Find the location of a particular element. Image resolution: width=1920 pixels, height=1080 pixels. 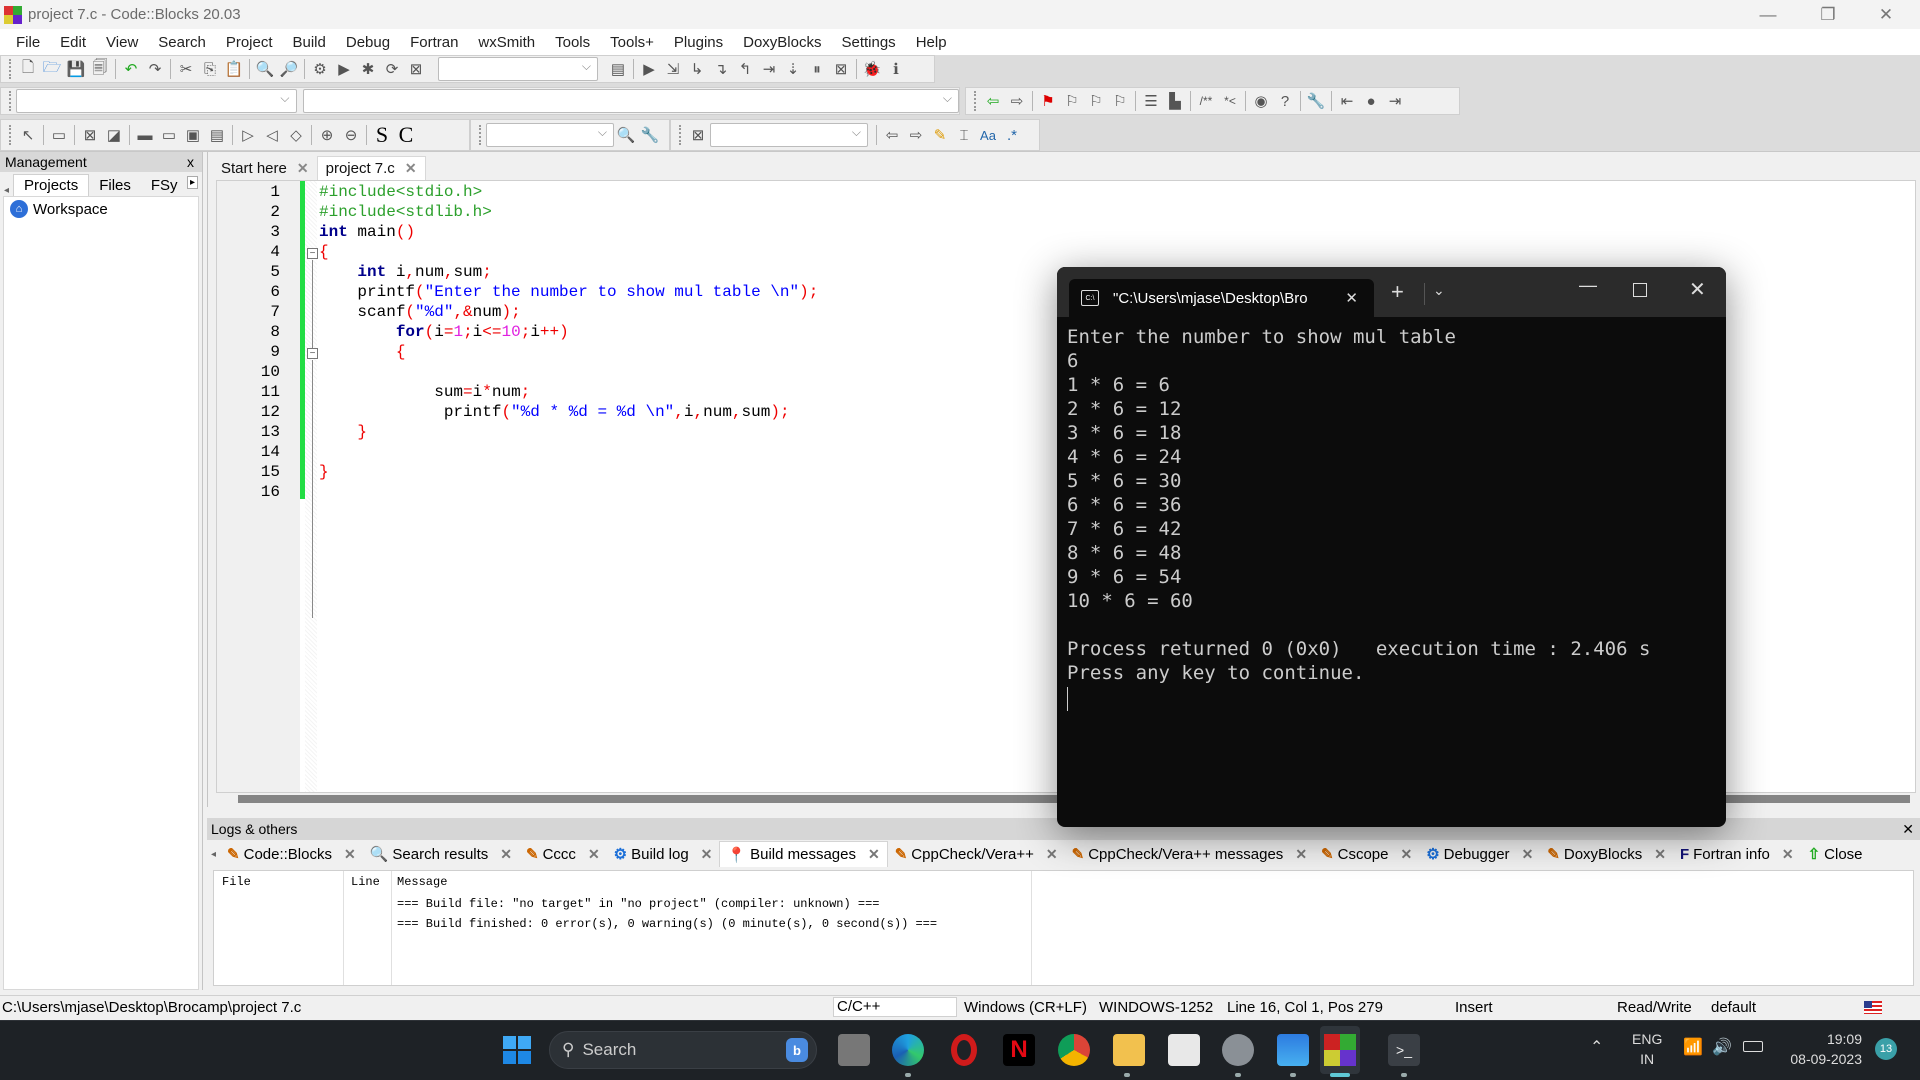

menu-settings: Settings is located at coordinates (868, 42).